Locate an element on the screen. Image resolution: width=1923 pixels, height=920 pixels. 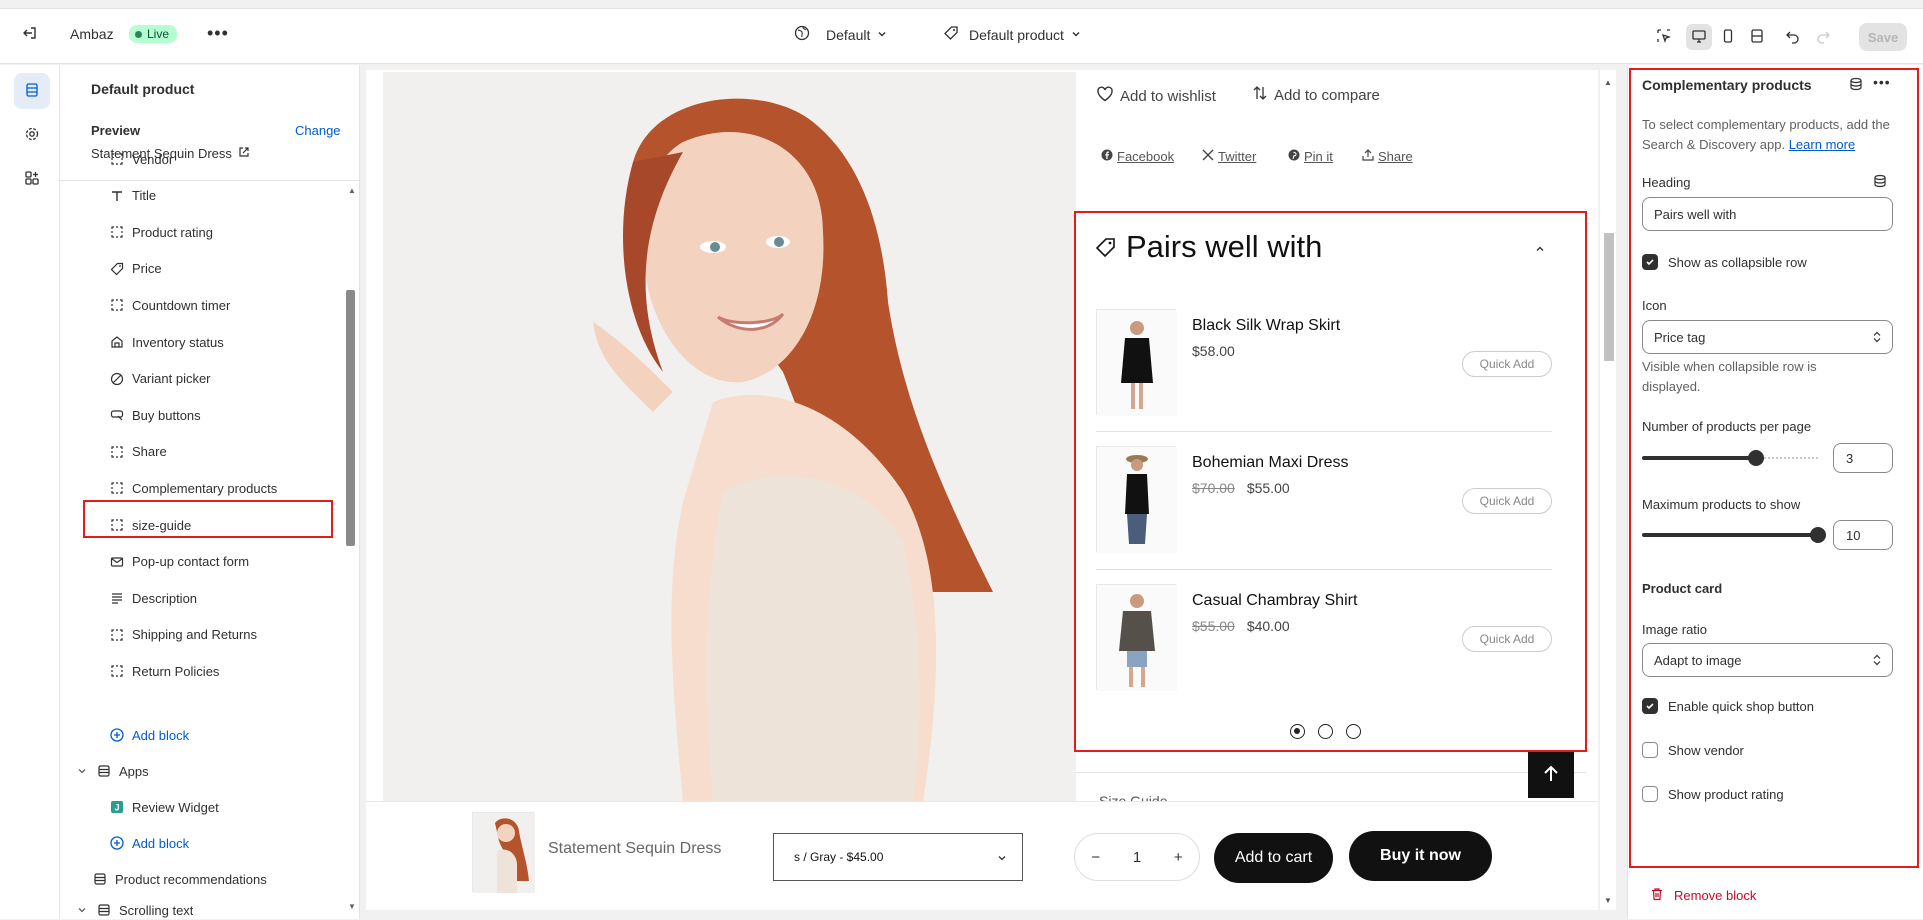
fullscreen-view-button is located at coordinates (1757, 37).